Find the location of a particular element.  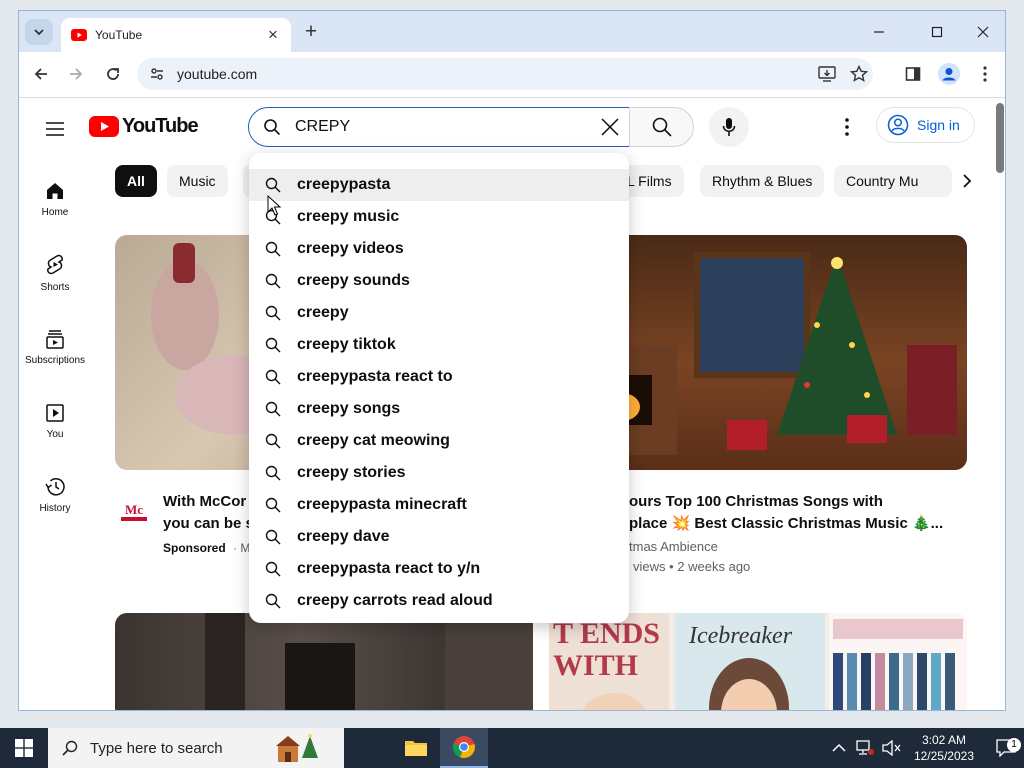

sidebar-item-history: History is located at coordinates (55, 495).